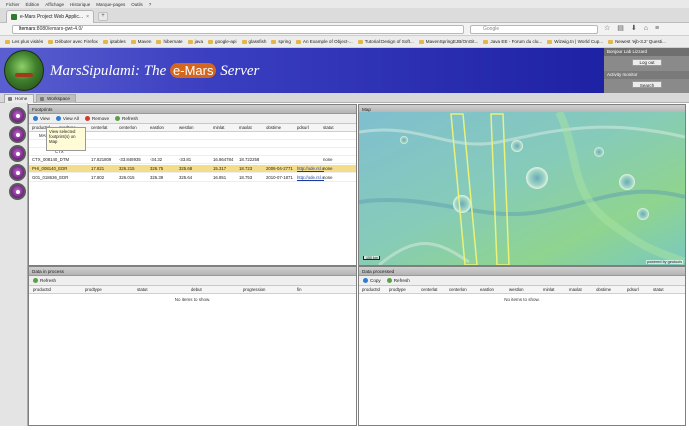 The height and width of the screenshot is (430, 689). Describe the element at coordinates (647, 84) in the screenshot. I see `activity-search-button: Search` at that location.